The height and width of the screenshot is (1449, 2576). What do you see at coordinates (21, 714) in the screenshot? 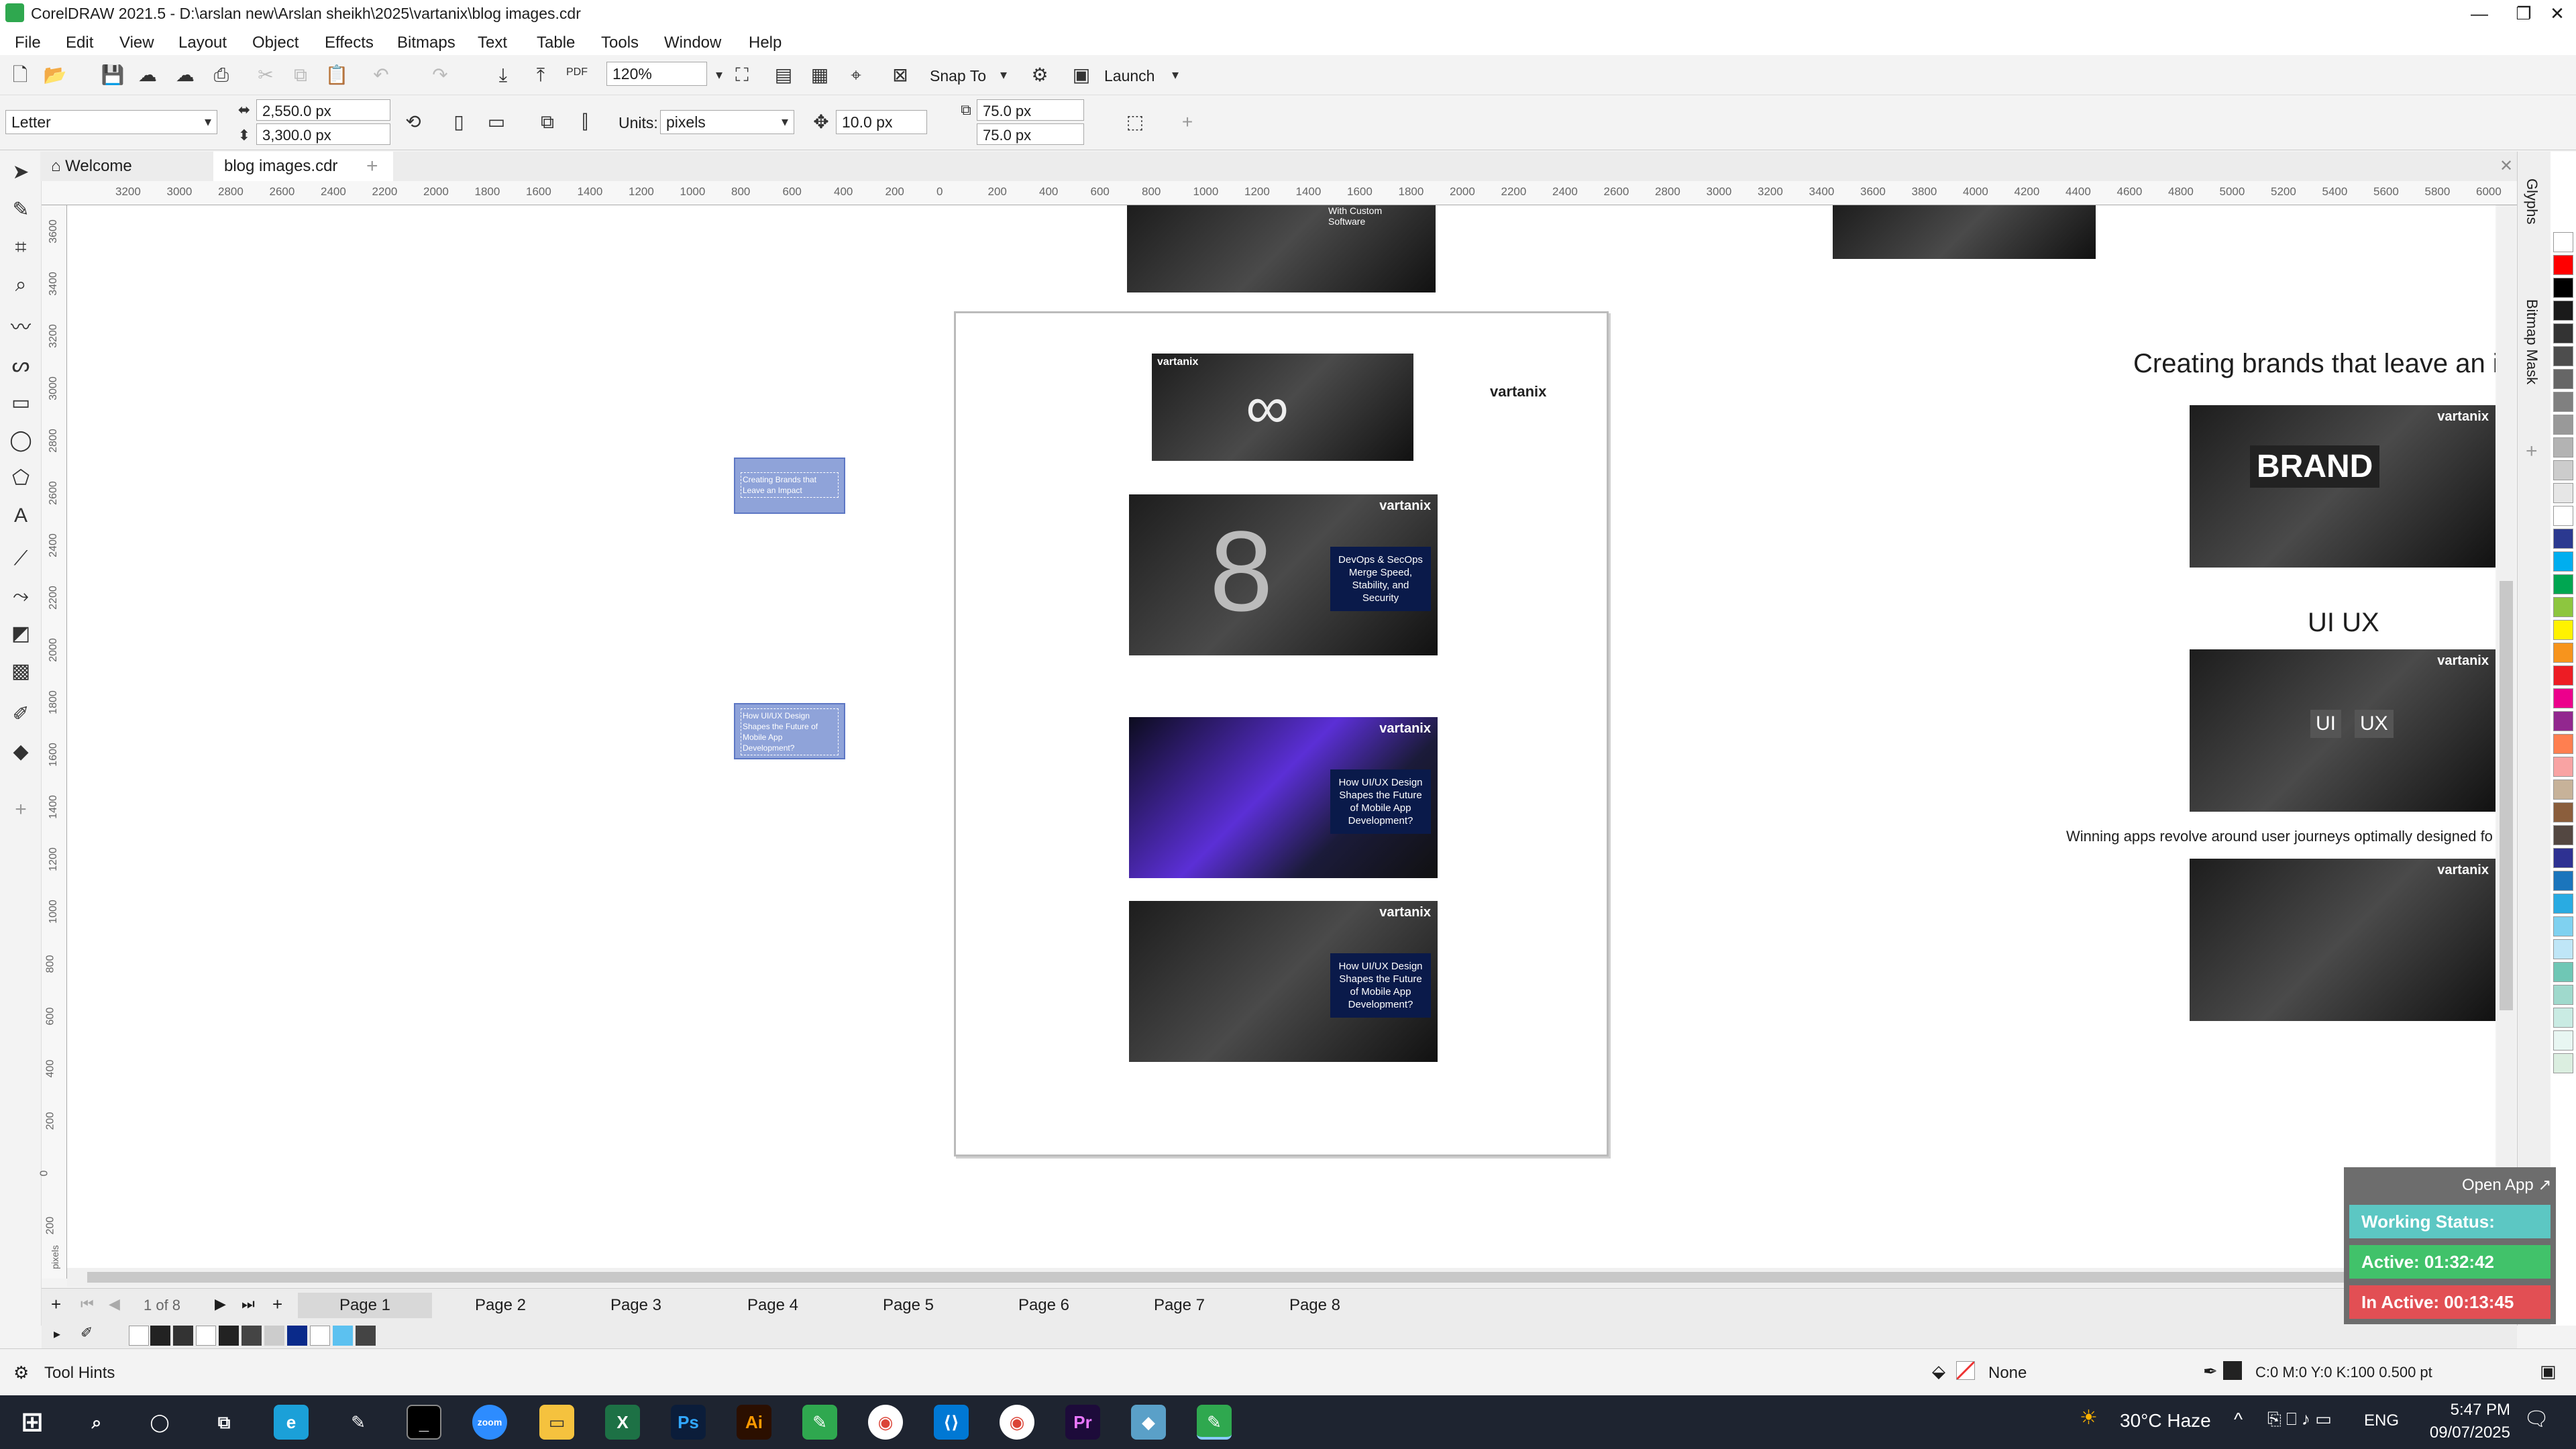
I see `eyedropper-icon: ✐` at bounding box center [21, 714].